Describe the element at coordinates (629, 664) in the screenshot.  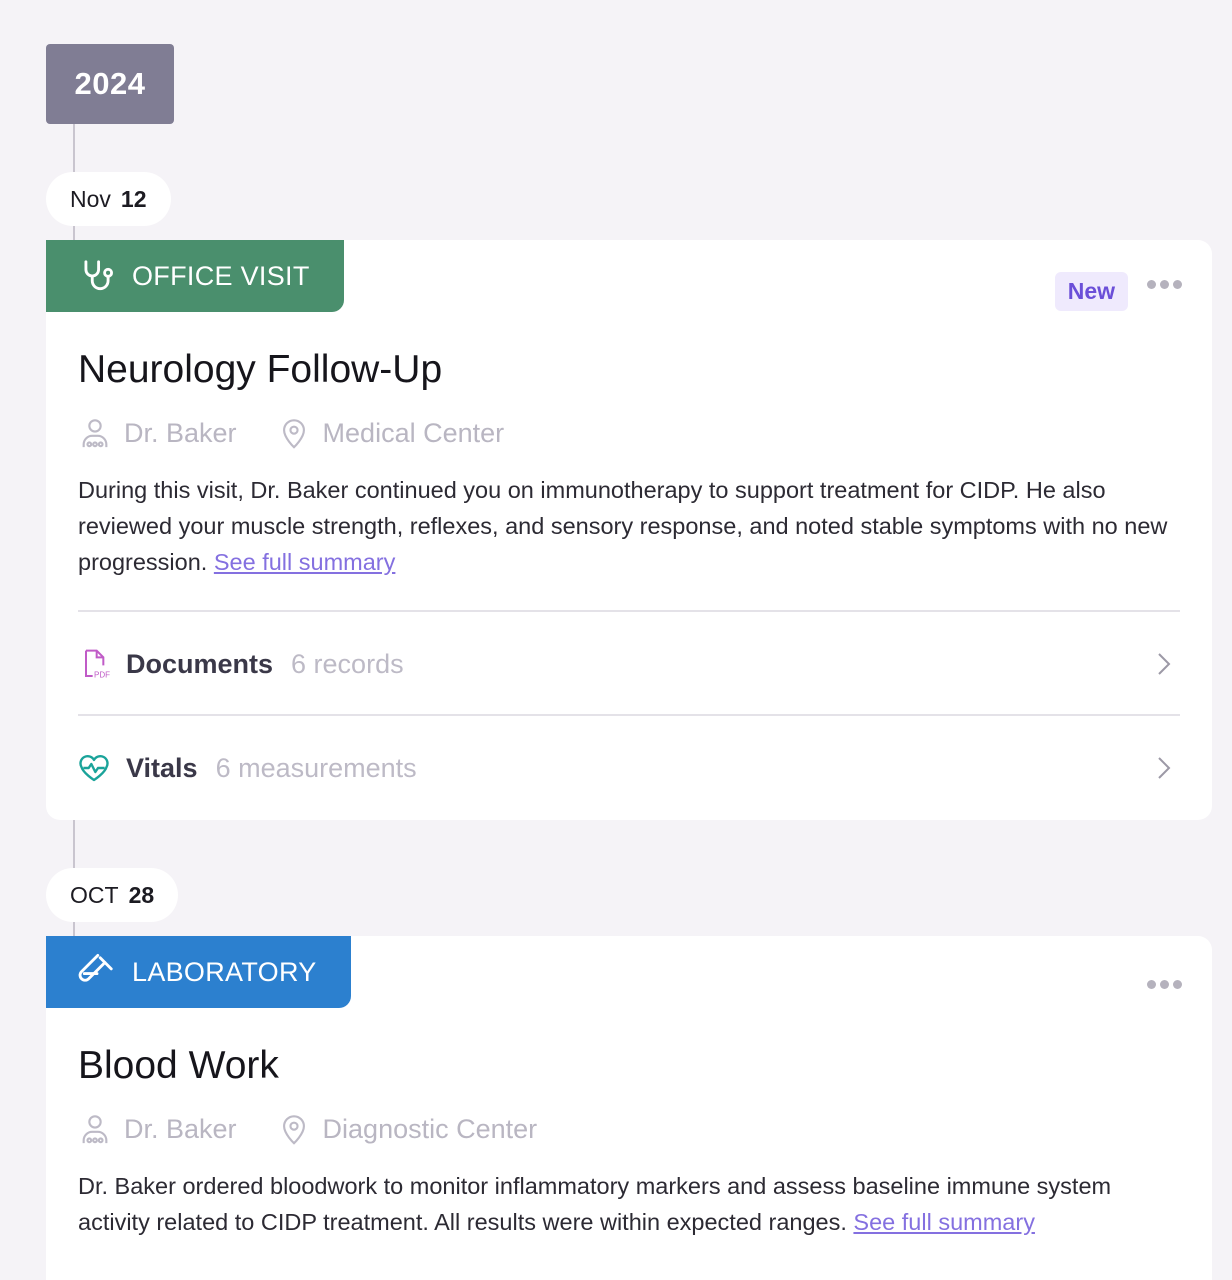
I see `documents-row: PDF Documents 6 records` at that location.